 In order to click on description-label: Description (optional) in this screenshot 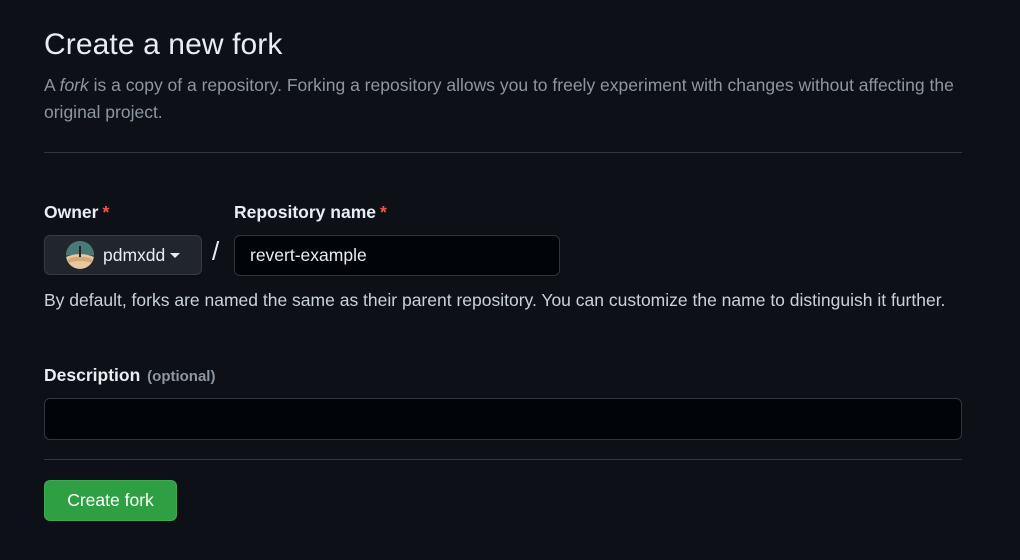, I will do `click(129, 376)`.